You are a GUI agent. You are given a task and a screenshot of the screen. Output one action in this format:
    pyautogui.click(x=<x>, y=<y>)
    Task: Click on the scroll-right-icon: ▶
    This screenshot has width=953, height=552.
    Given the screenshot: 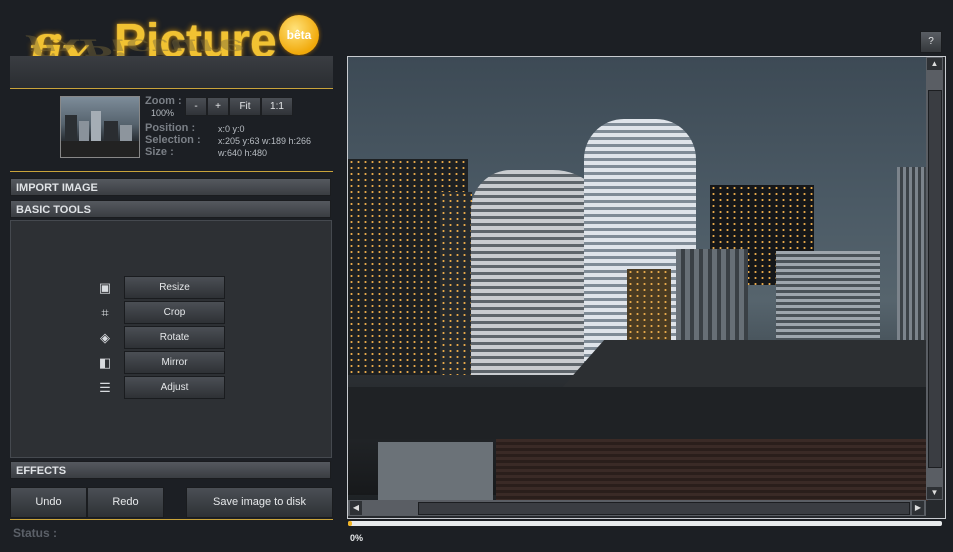 What is the action you would take?
    pyautogui.click(x=918, y=508)
    